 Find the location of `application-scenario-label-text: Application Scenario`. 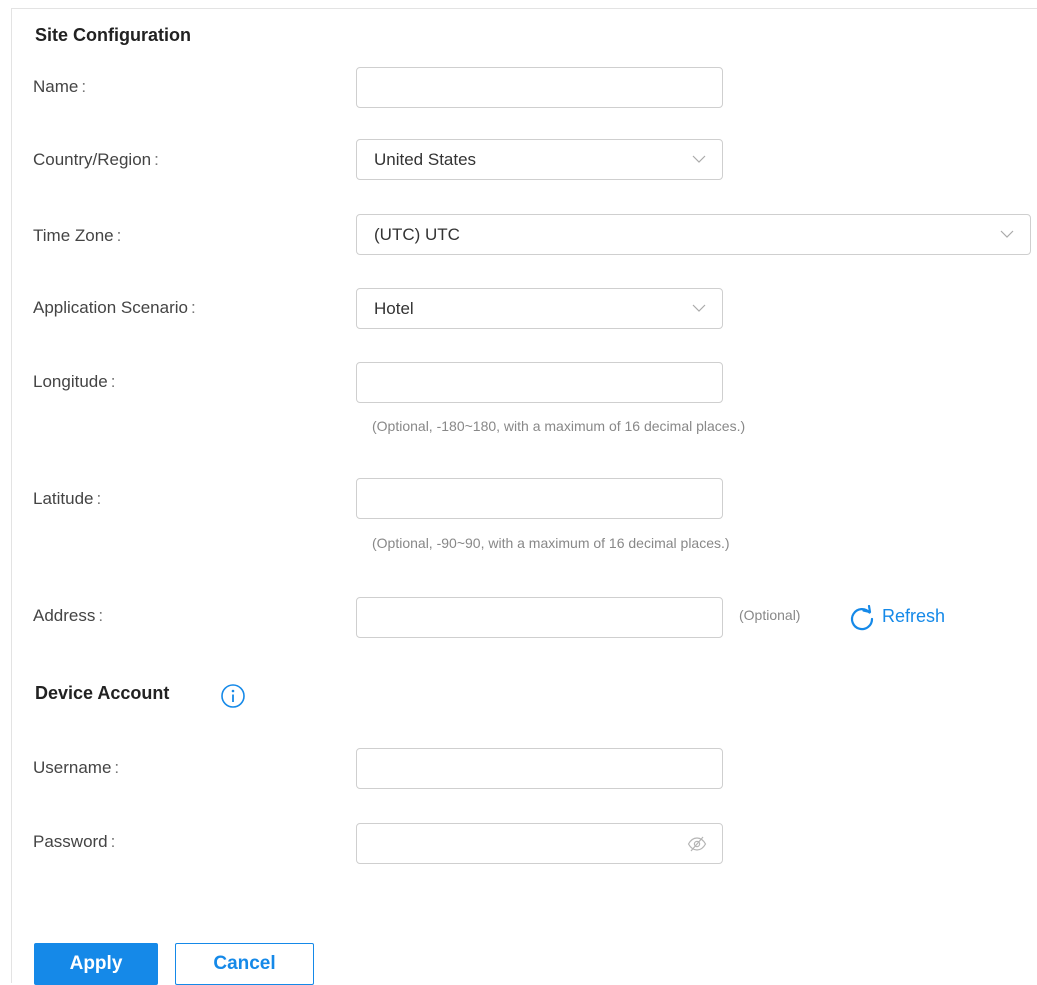

application-scenario-label-text: Application Scenario is located at coordinates (110, 307).